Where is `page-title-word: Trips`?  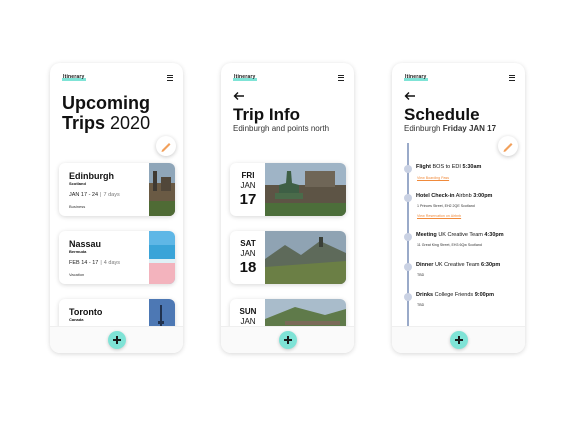 page-title-word: Trips is located at coordinates (84, 123).